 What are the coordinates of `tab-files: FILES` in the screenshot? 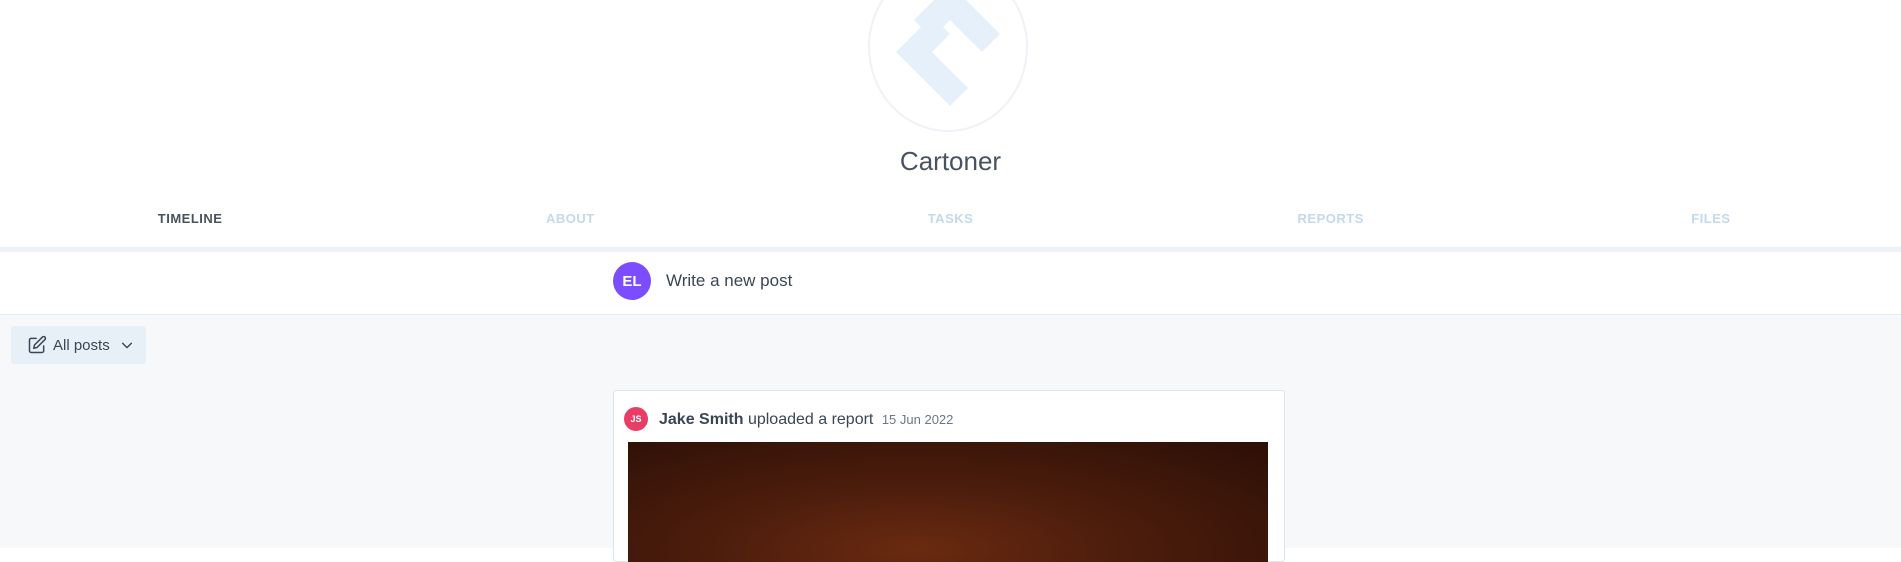 It's located at (1711, 227).